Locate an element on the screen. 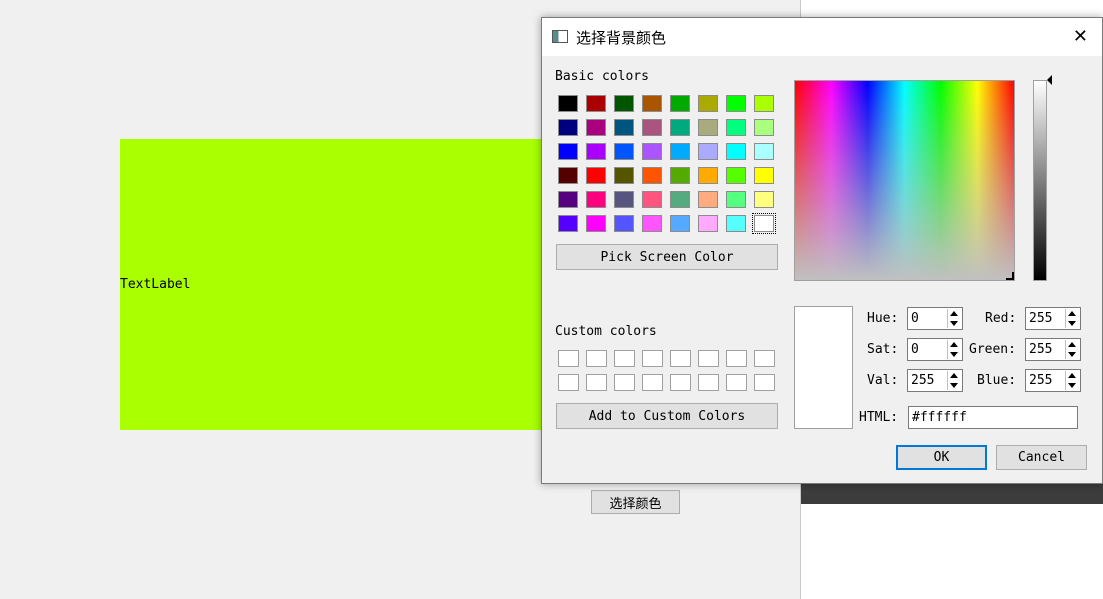 The image size is (1103, 599). cancel-button: Cancel is located at coordinates (1041, 457).